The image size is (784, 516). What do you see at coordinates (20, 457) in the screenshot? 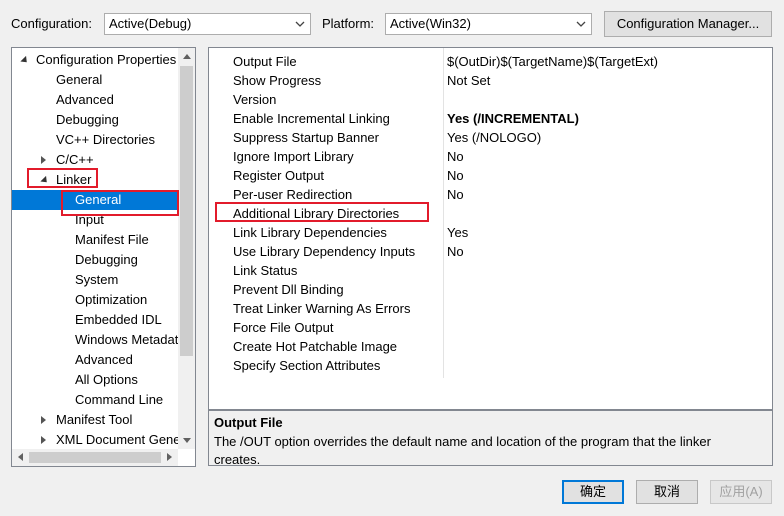
I see `scroll-left-icon` at bounding box center [20, 457].